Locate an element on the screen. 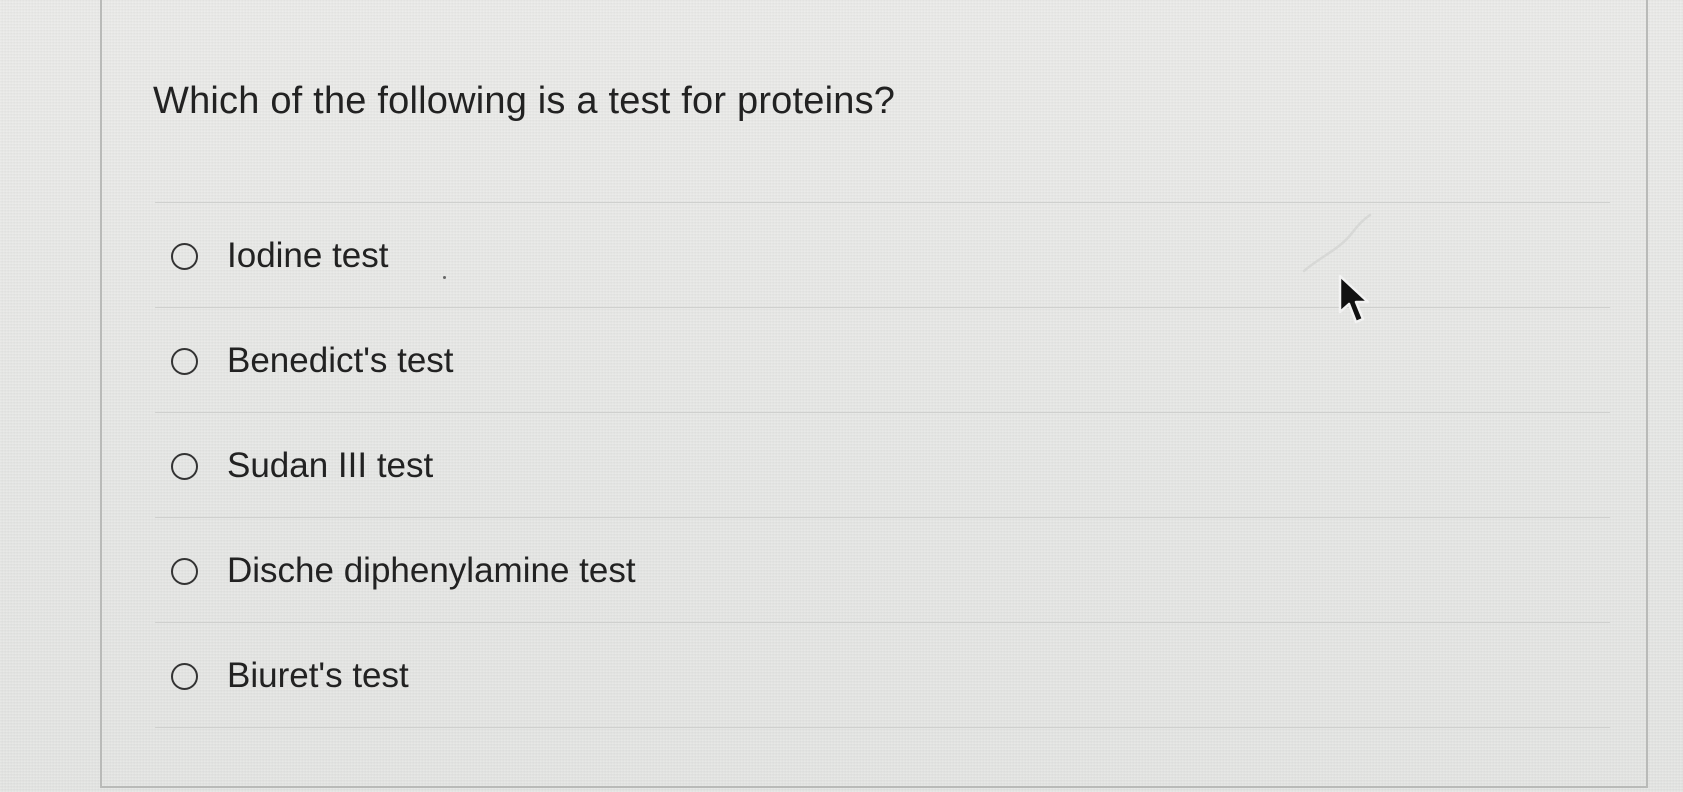  option-label: Iodine test is located at coordinates (308, 255).